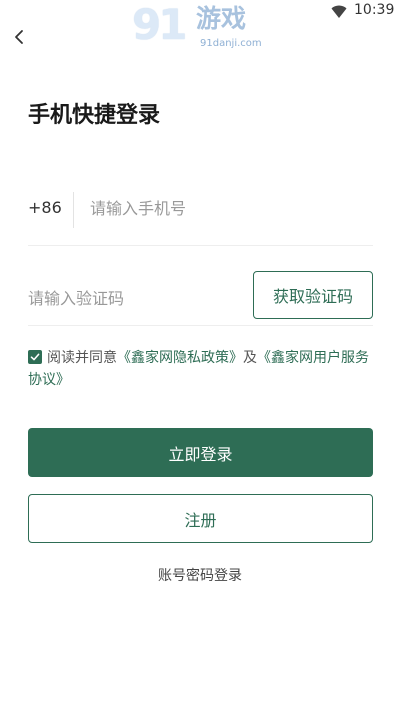 The height and width of the screenshot is (712, 400). What do you see at coordinates (221, 18) in the screenshot?
I see `watermark-logo-brand: 游戏` at bounding box center [221, 18].